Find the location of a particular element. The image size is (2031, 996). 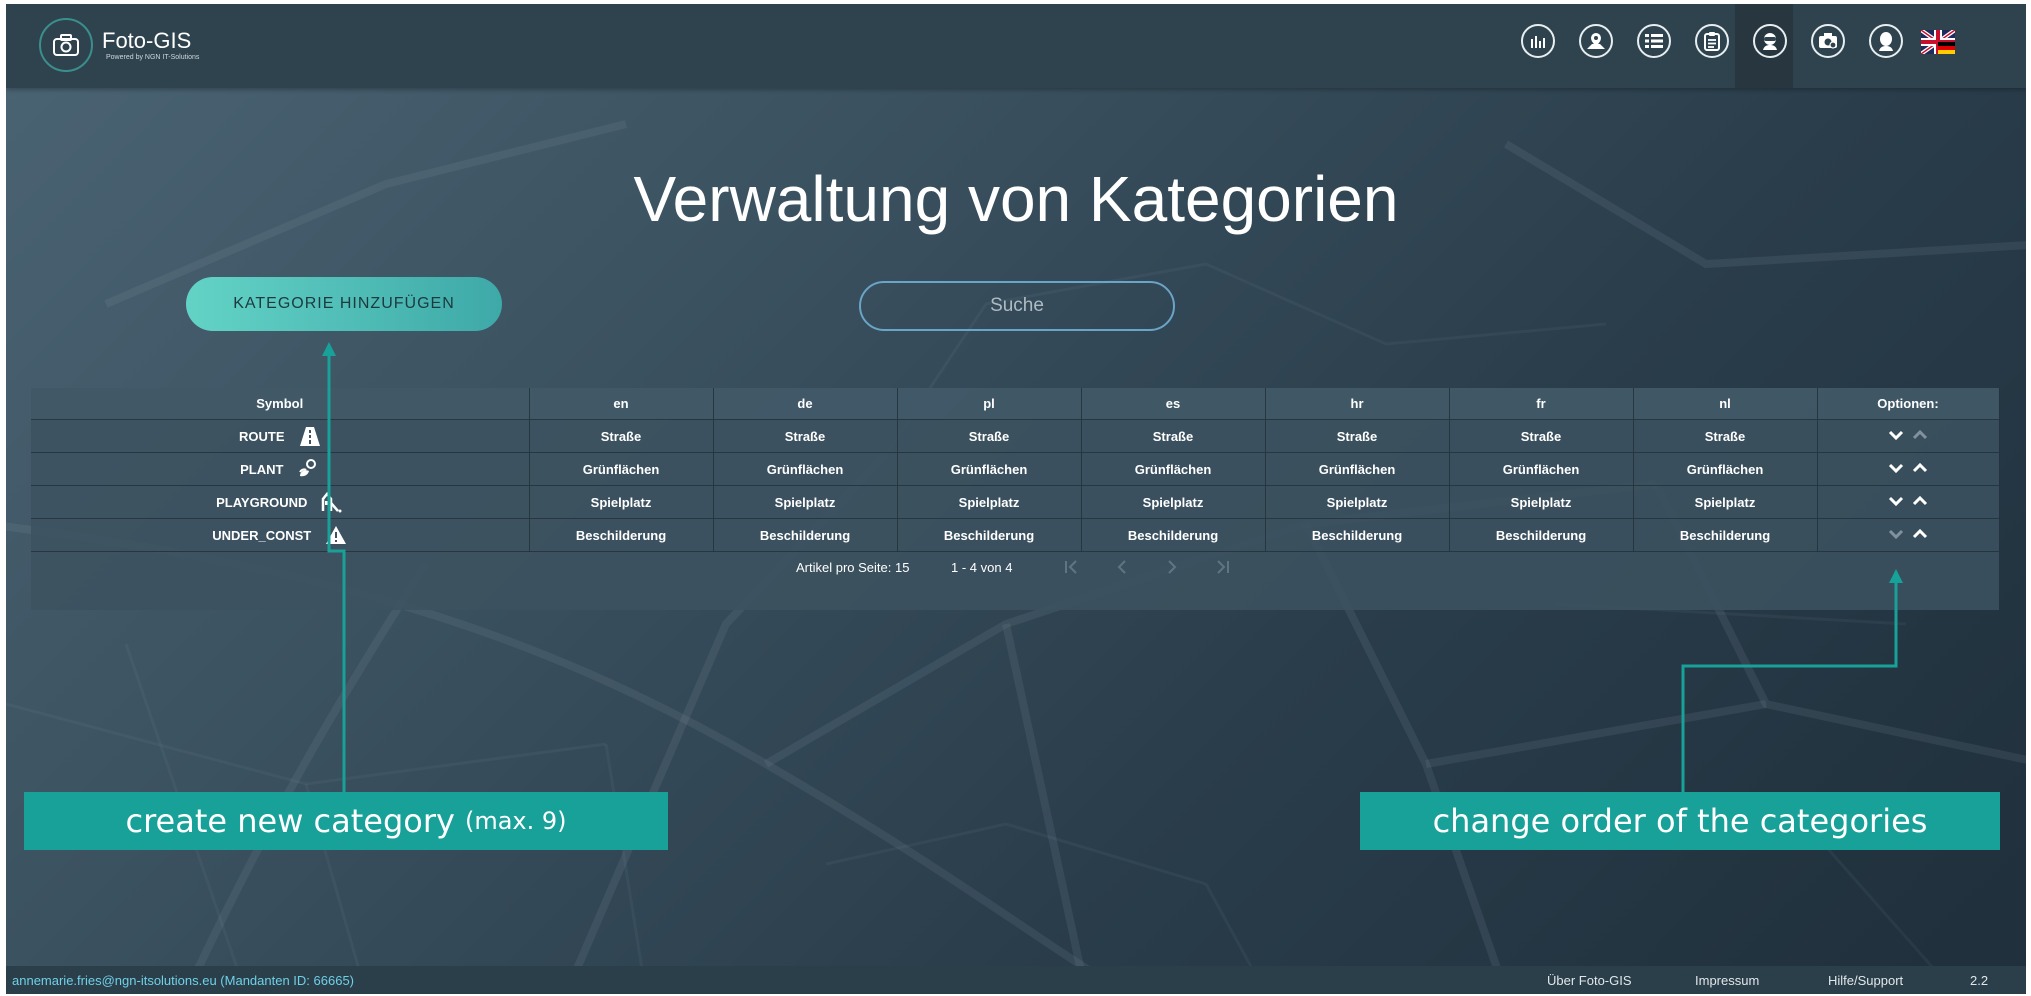

cell-de: Spielplatz is located at coordinates (805, 502).